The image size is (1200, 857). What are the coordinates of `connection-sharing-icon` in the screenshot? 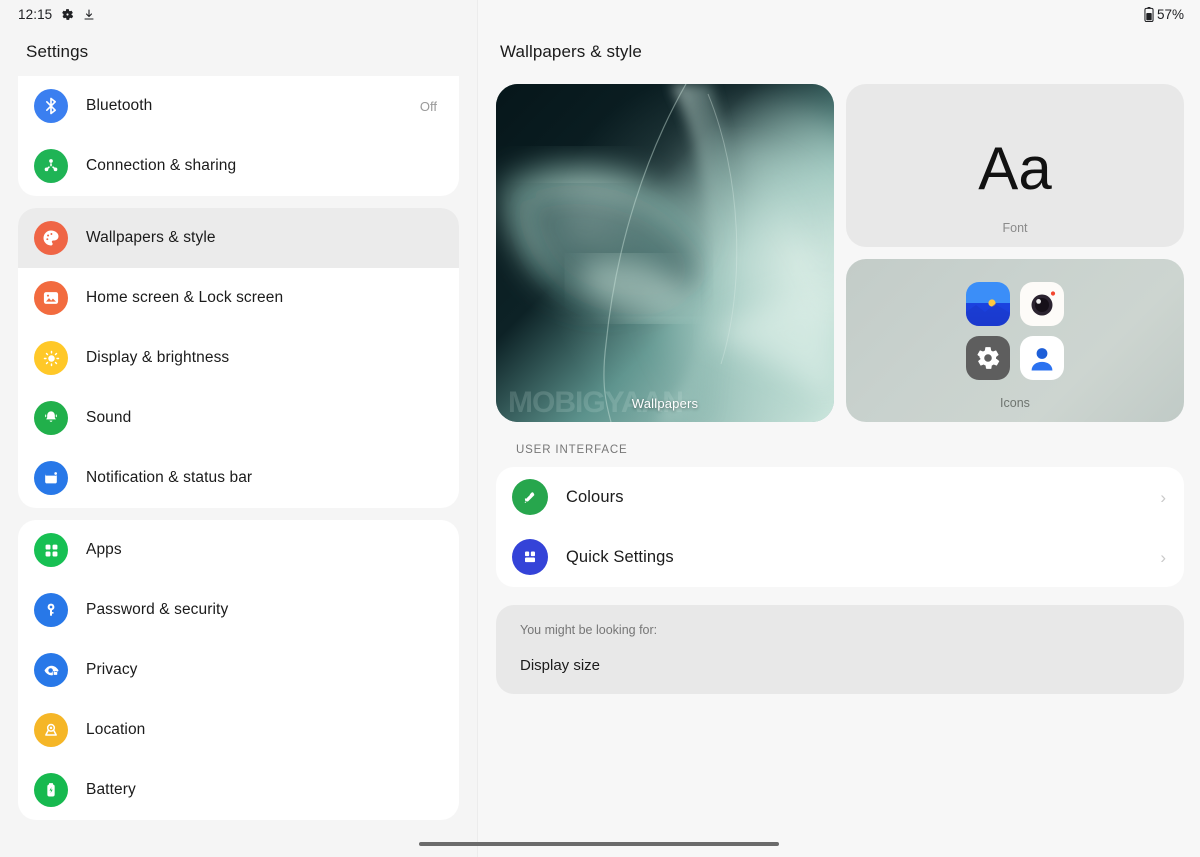 It's located at (51, 166).